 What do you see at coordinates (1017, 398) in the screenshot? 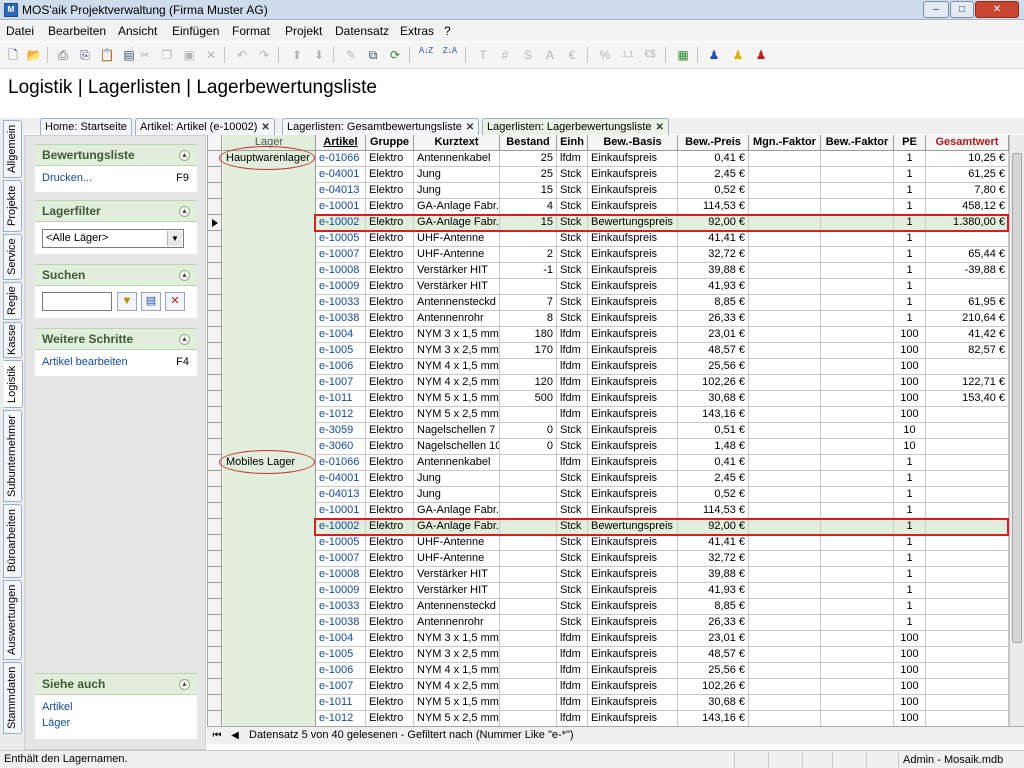
I see `scrollbar-thumb` at bounding box center [1017, 398].